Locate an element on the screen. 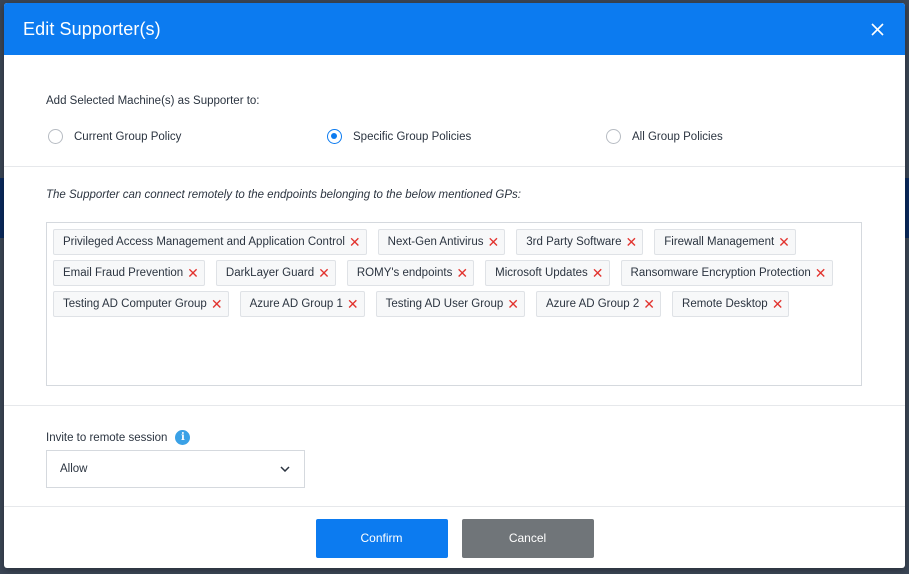 The image size is (909, 574). group-policy-tag: Ransomware Encryption Protection ✕ is located at coordinates (726, 273).